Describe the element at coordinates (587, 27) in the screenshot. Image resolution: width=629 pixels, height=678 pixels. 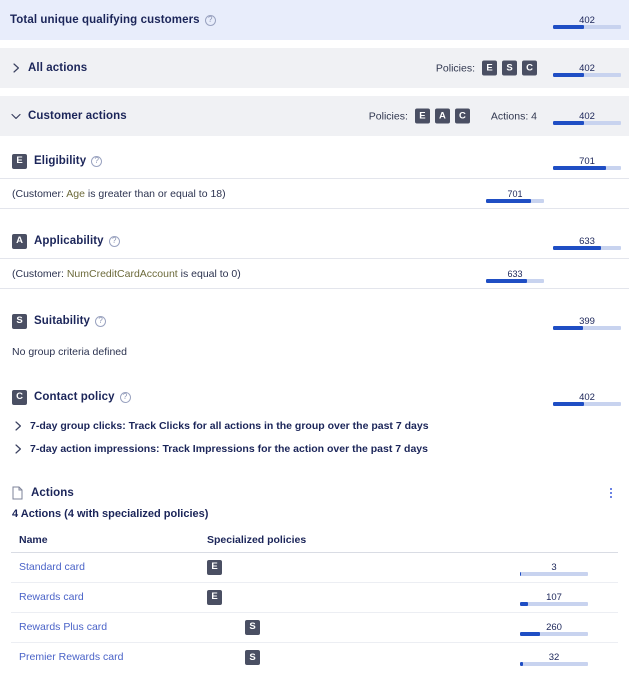
I see `total-bar-track` at that location.